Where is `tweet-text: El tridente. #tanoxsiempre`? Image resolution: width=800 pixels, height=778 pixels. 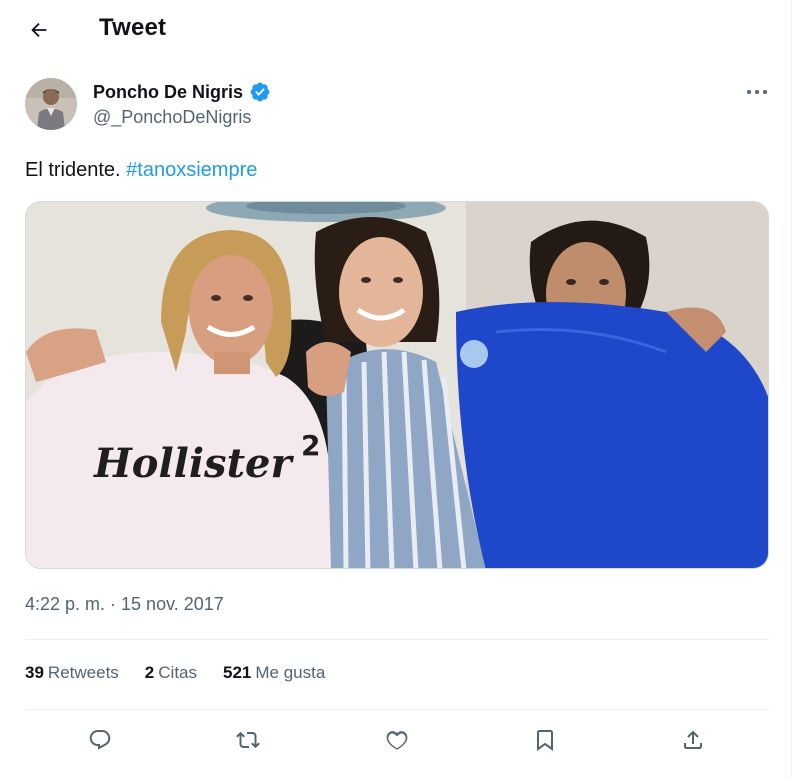
tweet-text: El tridente. #tanoxsiempre is located at coordinates (141, 170).